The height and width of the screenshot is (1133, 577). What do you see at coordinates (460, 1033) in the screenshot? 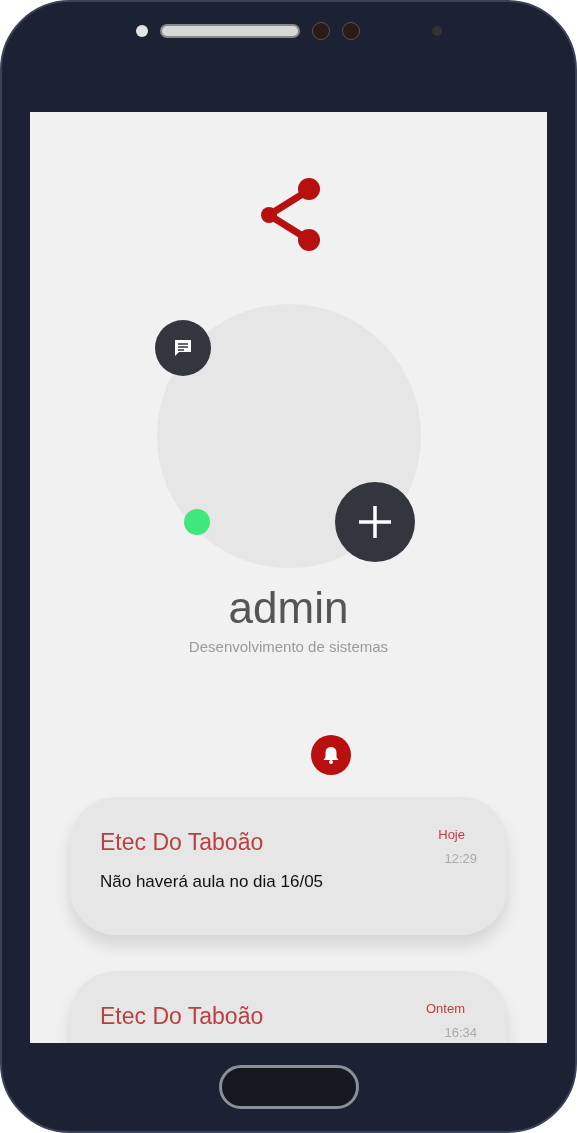
I see `notification-time: 16:34` at bounding box center [460, 1033].